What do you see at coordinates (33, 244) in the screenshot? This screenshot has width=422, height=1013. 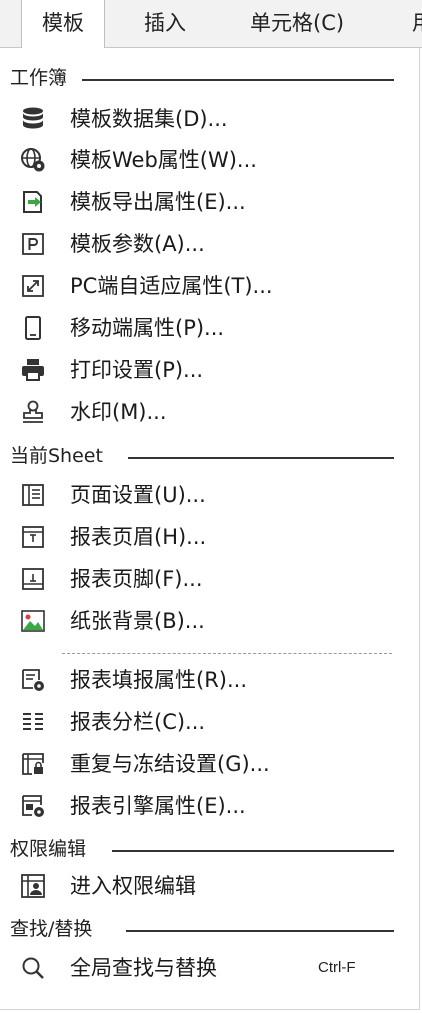 I see `parameter-icon` at bounding box center [33, 244].